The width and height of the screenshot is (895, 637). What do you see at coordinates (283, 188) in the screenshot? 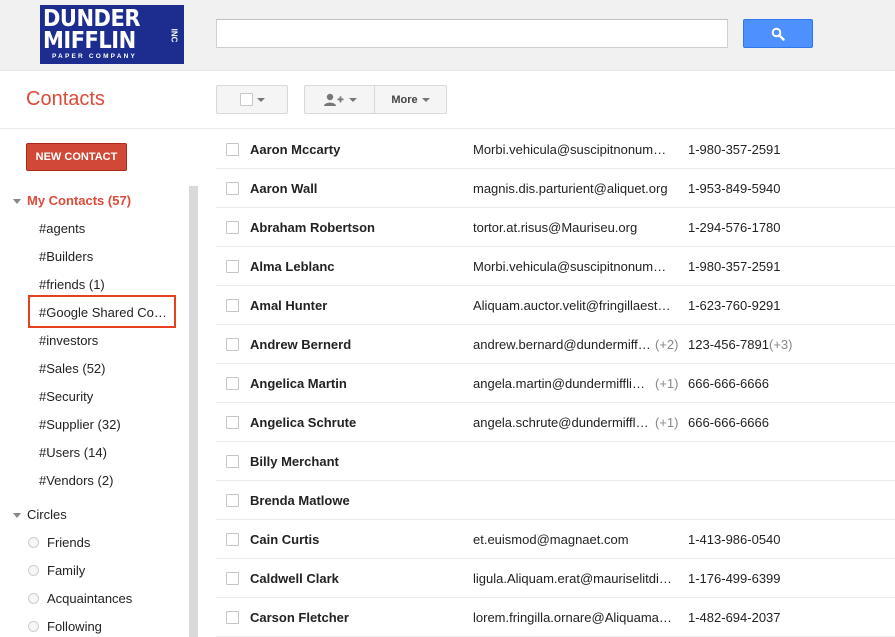
I see `contact-name: Aaron Wall` at bounding box center [283, 188].